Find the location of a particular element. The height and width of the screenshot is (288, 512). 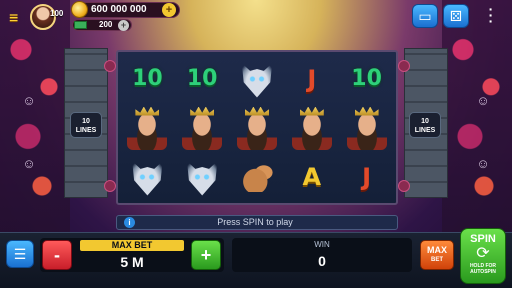

bet-label: MAX BET is located at coordinates (132, 245).